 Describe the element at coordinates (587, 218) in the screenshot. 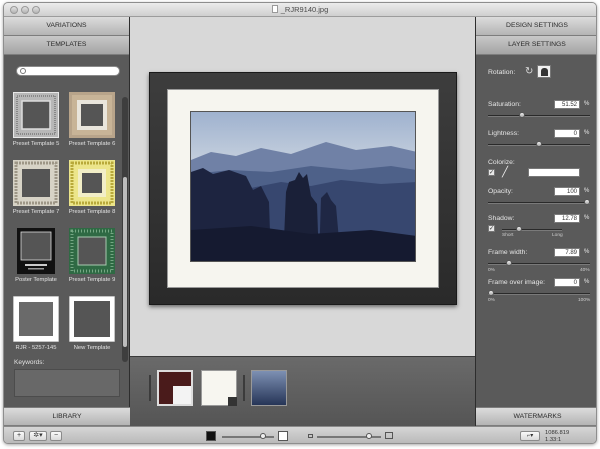

I see `shadow-unit: %` at that location.